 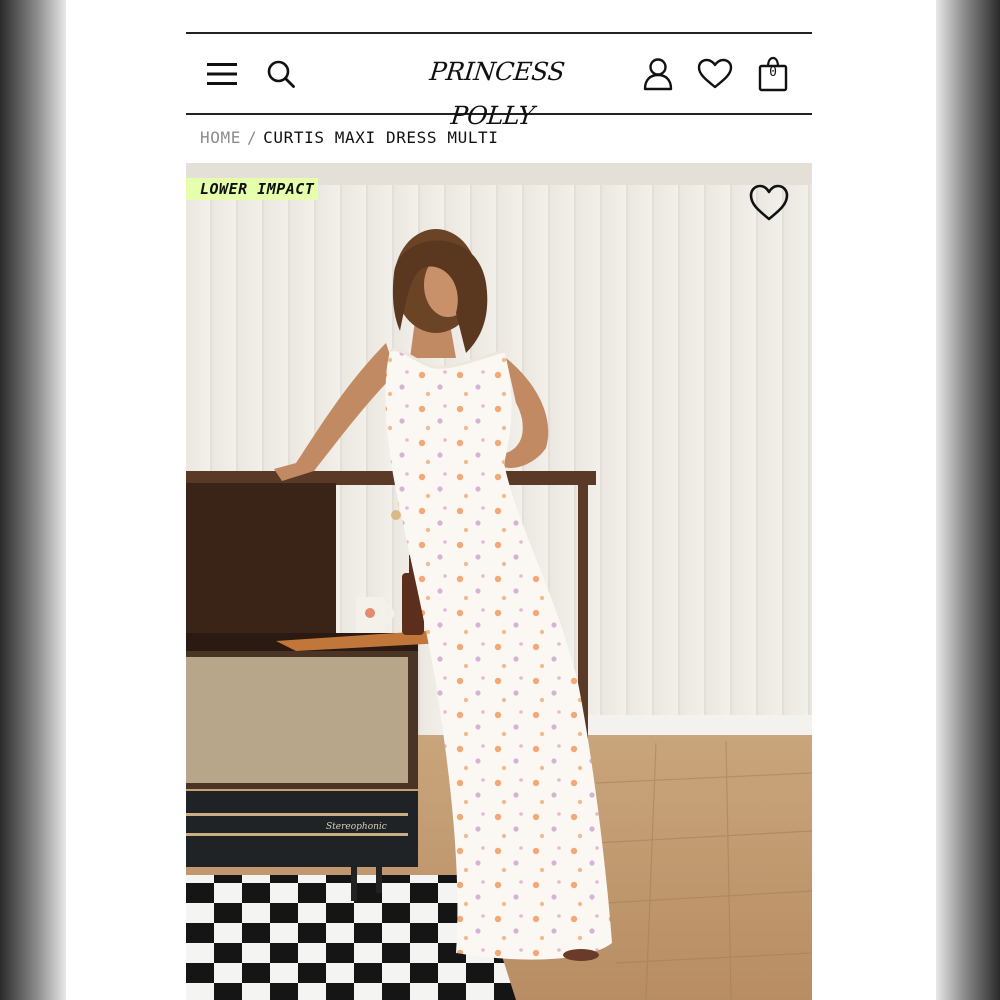 I want to click on user-icon, so click(x=658, y=74).